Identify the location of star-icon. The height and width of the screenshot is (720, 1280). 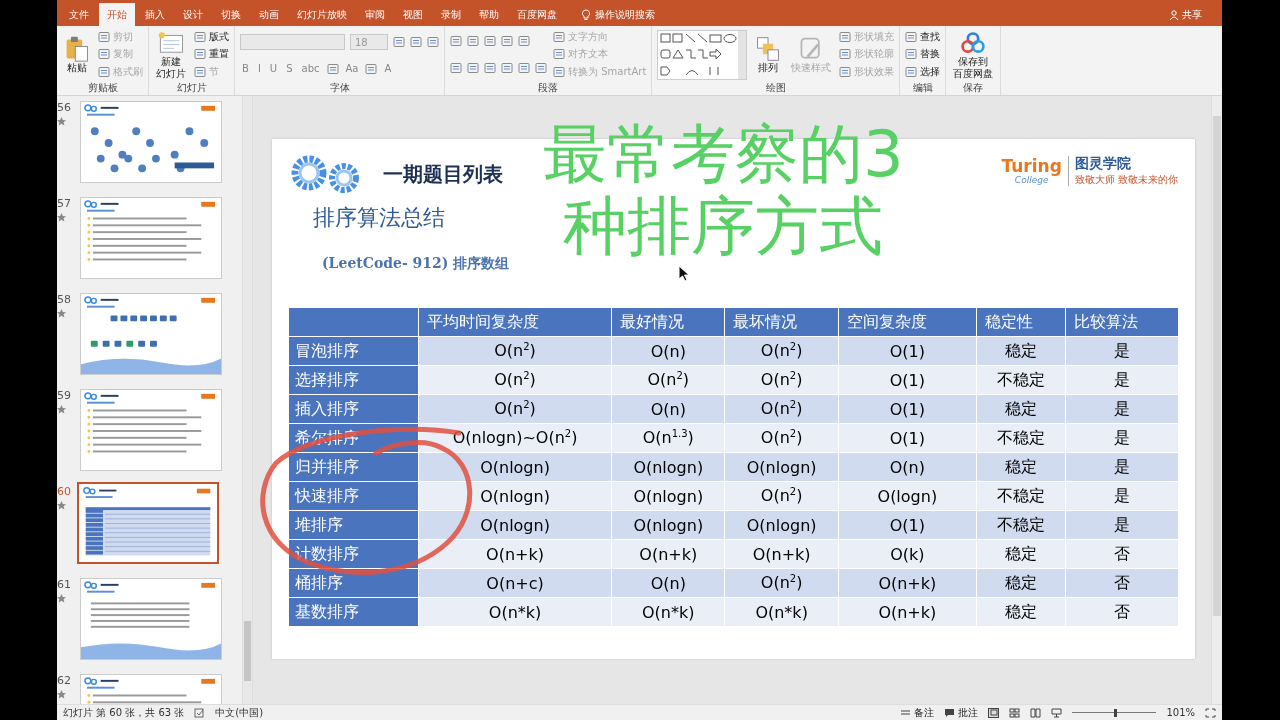
(61, 313).